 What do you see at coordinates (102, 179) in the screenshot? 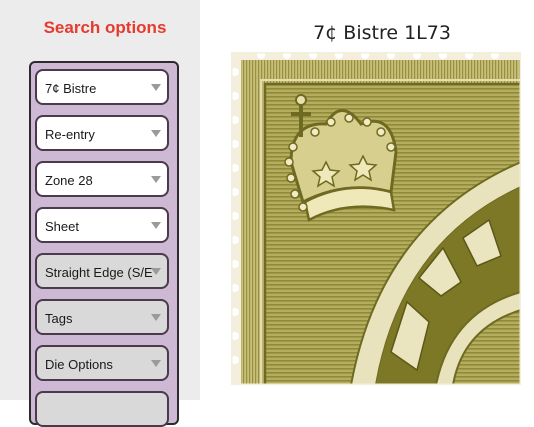
I see `zone-select: Zone 28` at bounding box center [102, 179].